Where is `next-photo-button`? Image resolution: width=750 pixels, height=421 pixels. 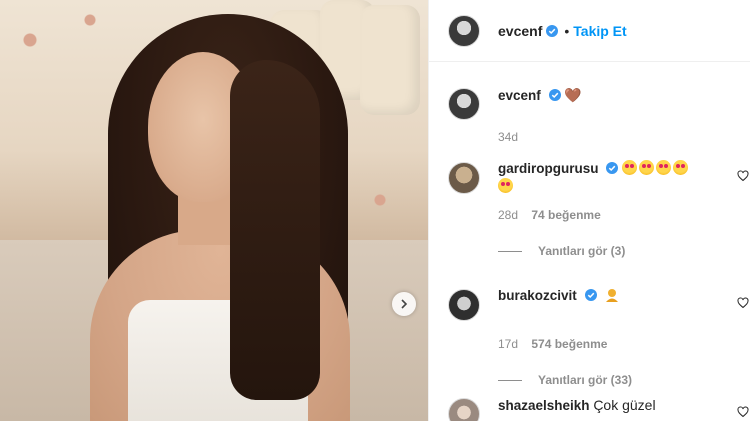
next-photo-button is located at coordinates (404, 304).